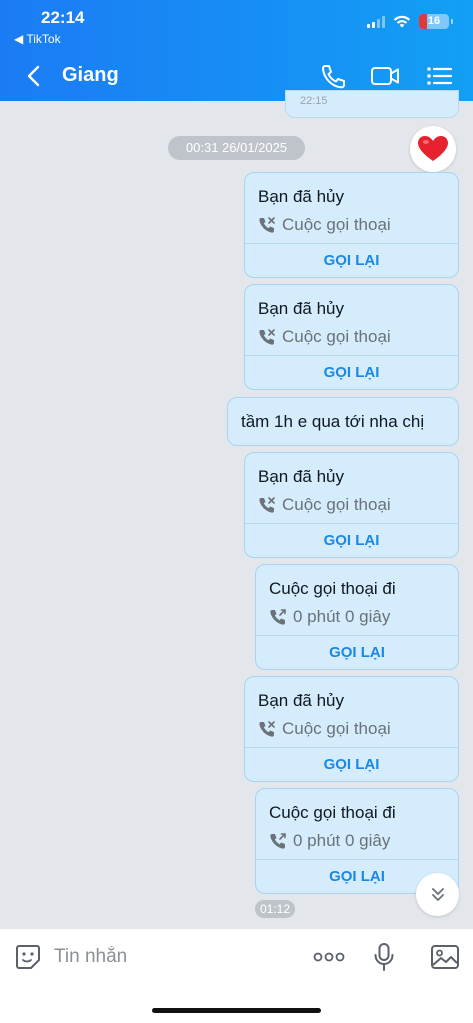 The image size is (473, 1023). Describe the element at coordinates (236, 976) in the screenshot. I see `message-input-bar` at that location.